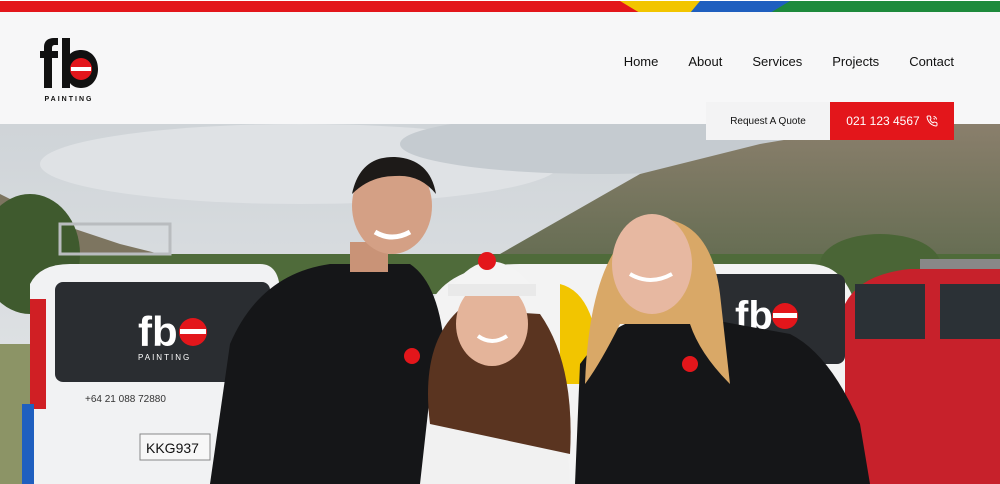  I want to click on phone-icon, so click(932, 121).